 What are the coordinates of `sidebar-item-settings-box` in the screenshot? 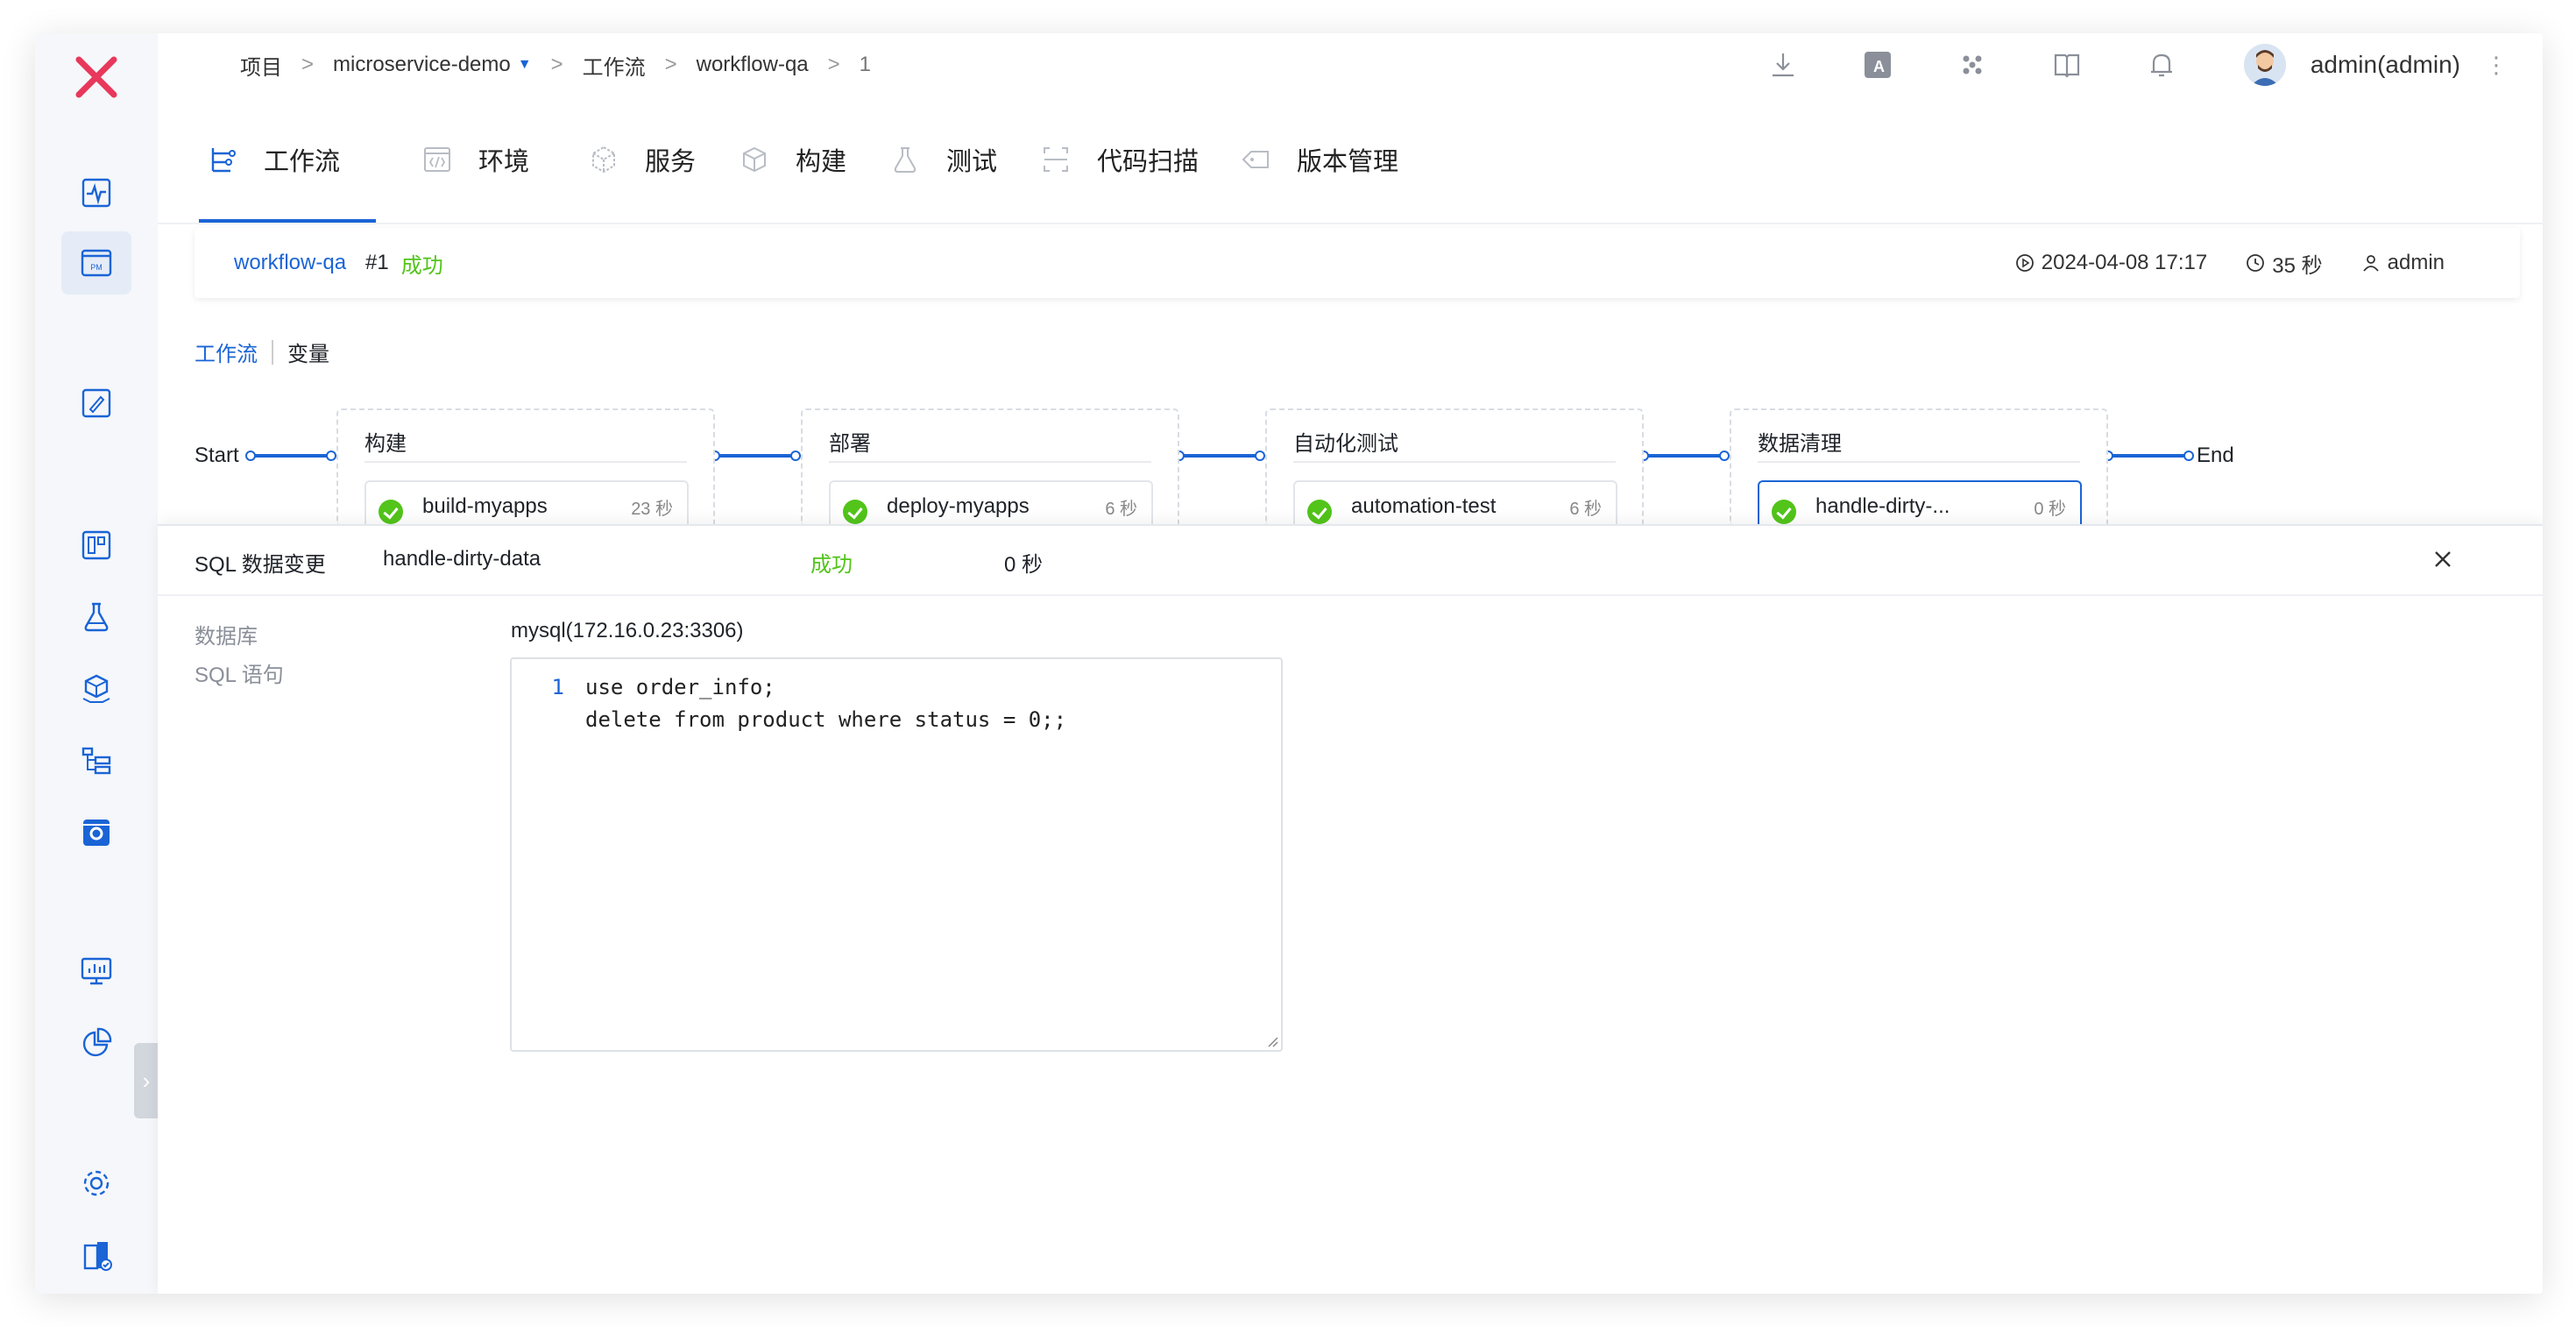 It's located at (96, 832).